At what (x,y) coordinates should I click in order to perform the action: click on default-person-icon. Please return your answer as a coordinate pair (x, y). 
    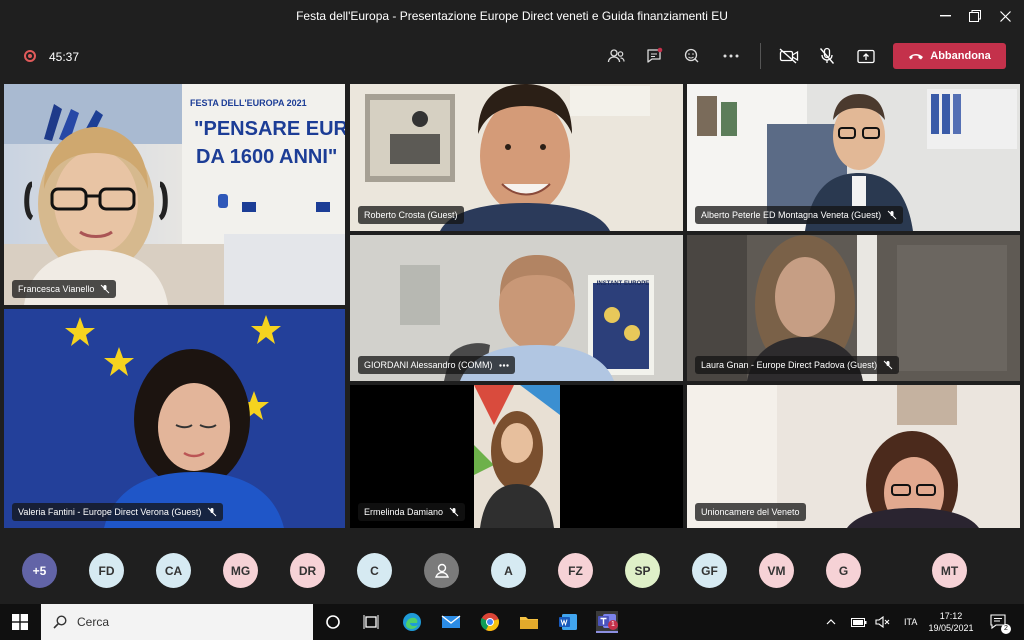
    Looking at the image, I should click on (441, 570).